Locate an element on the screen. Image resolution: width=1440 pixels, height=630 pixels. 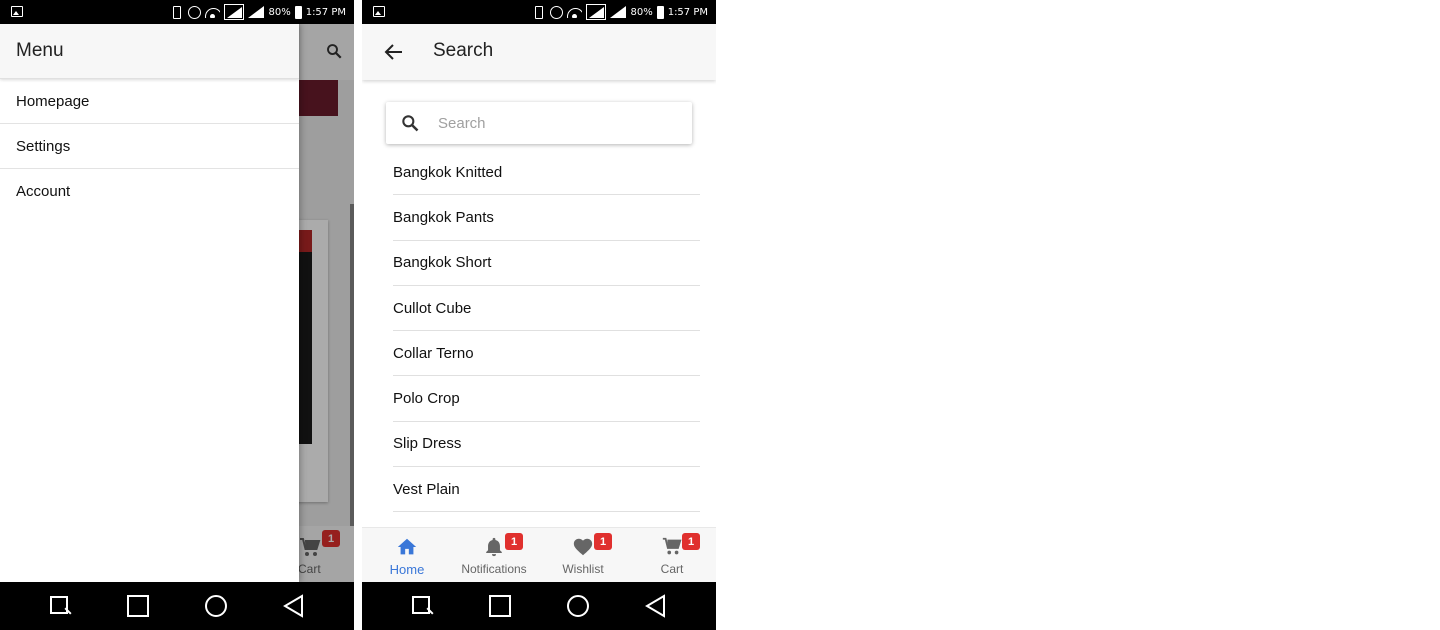
tab-cart-label: Cart is located at coordinates (672, 569).